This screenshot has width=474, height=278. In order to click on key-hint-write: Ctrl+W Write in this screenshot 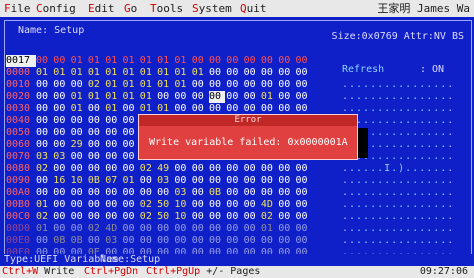, I will do `click(38, 272)`.